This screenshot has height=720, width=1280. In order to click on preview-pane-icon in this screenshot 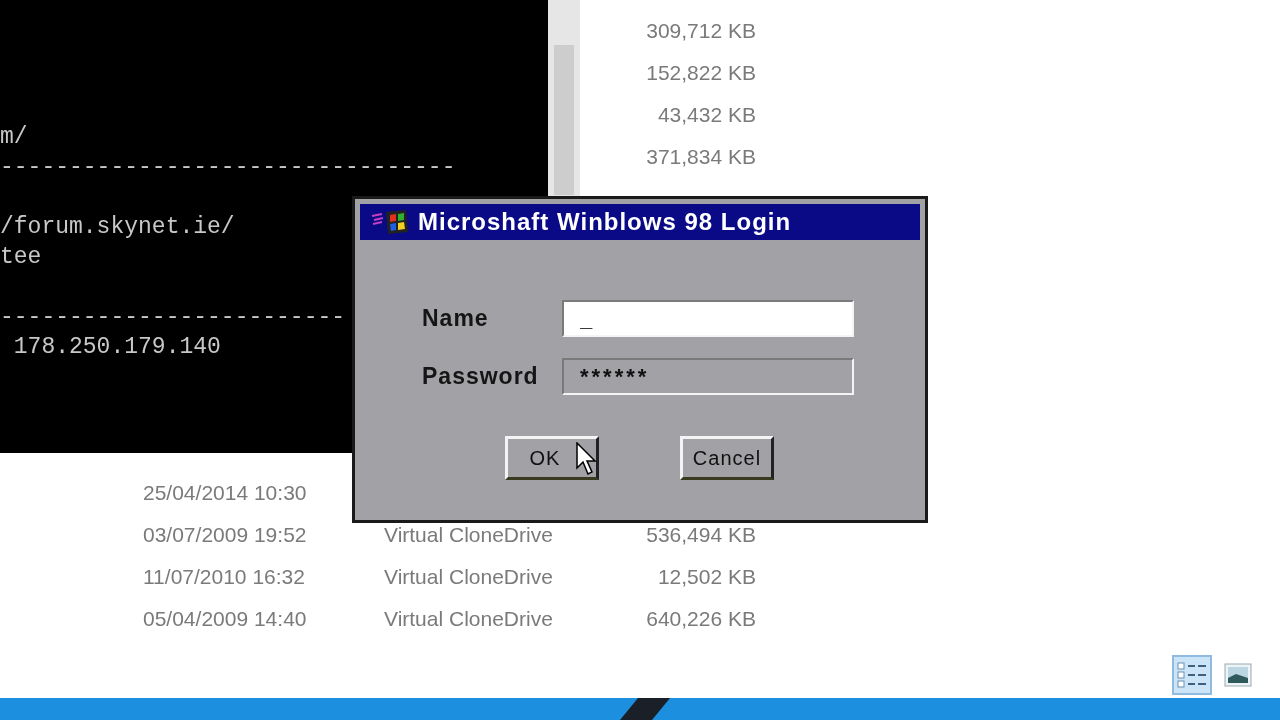, I will do `click(1238, 675)`.